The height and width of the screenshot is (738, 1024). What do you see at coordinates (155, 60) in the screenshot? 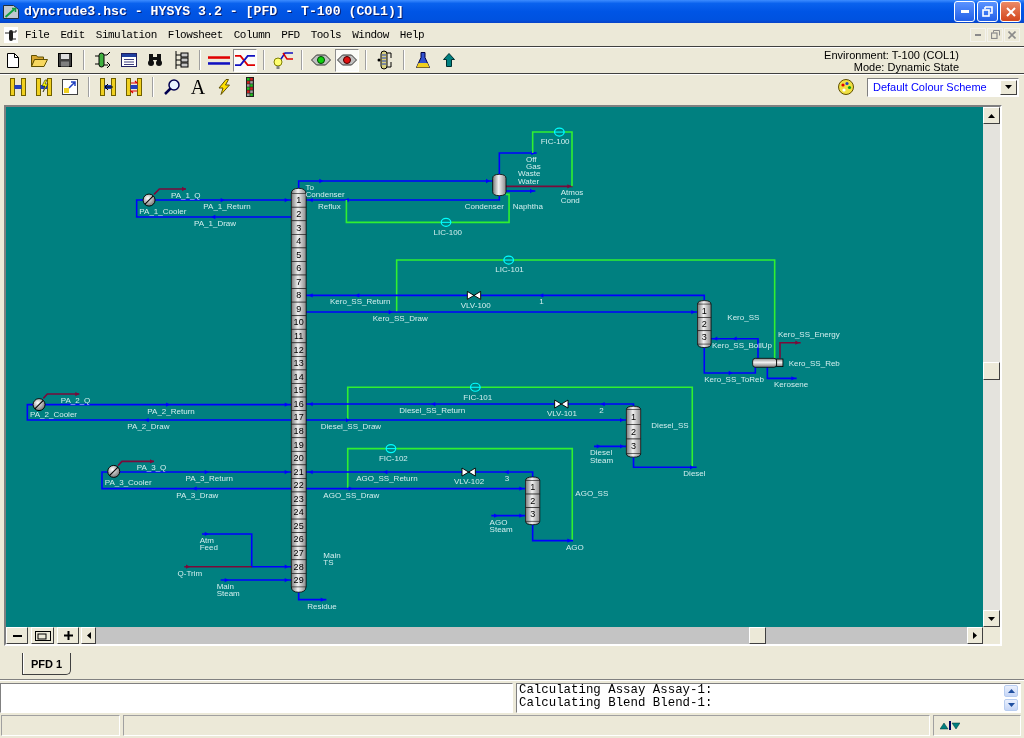
I see `binoculars-icon` at bounding box center [155, 60].